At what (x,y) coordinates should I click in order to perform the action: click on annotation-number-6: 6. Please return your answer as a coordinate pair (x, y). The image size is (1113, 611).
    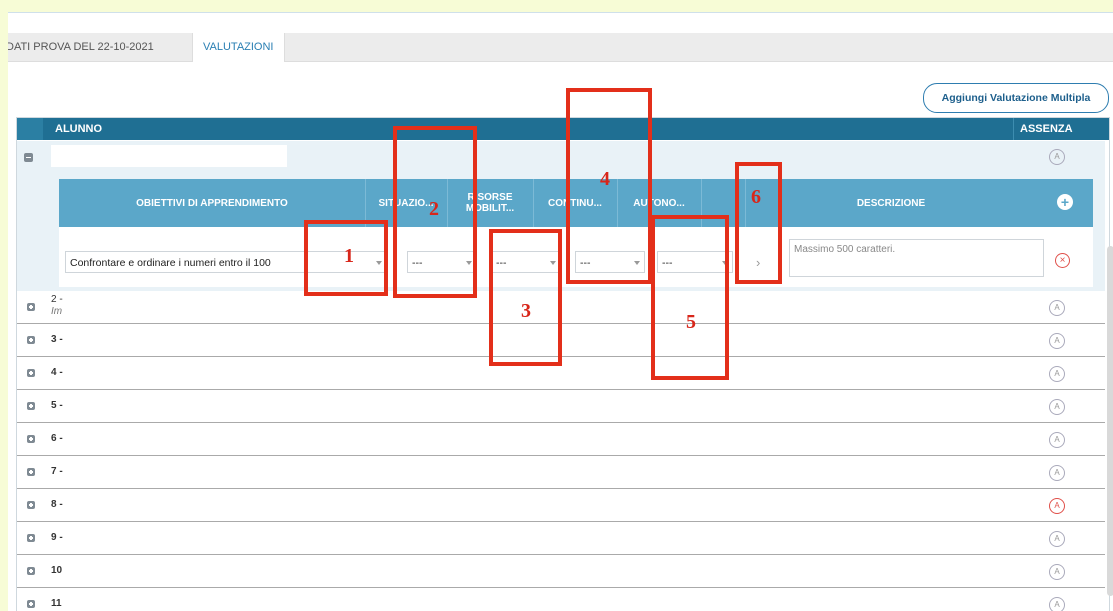
    Looking at the image, I should click on (756, 197).